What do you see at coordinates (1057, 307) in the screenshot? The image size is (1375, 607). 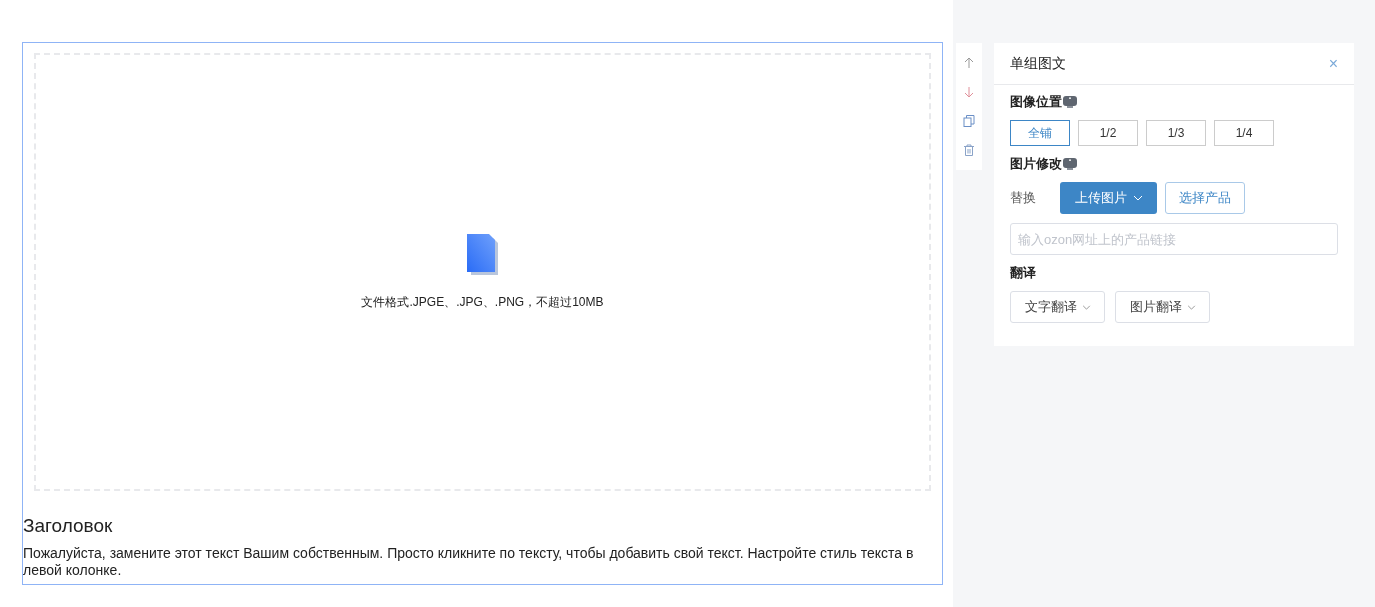 I see `translate-dropdown: 文字翻译` at bounding box center [1057, 307].